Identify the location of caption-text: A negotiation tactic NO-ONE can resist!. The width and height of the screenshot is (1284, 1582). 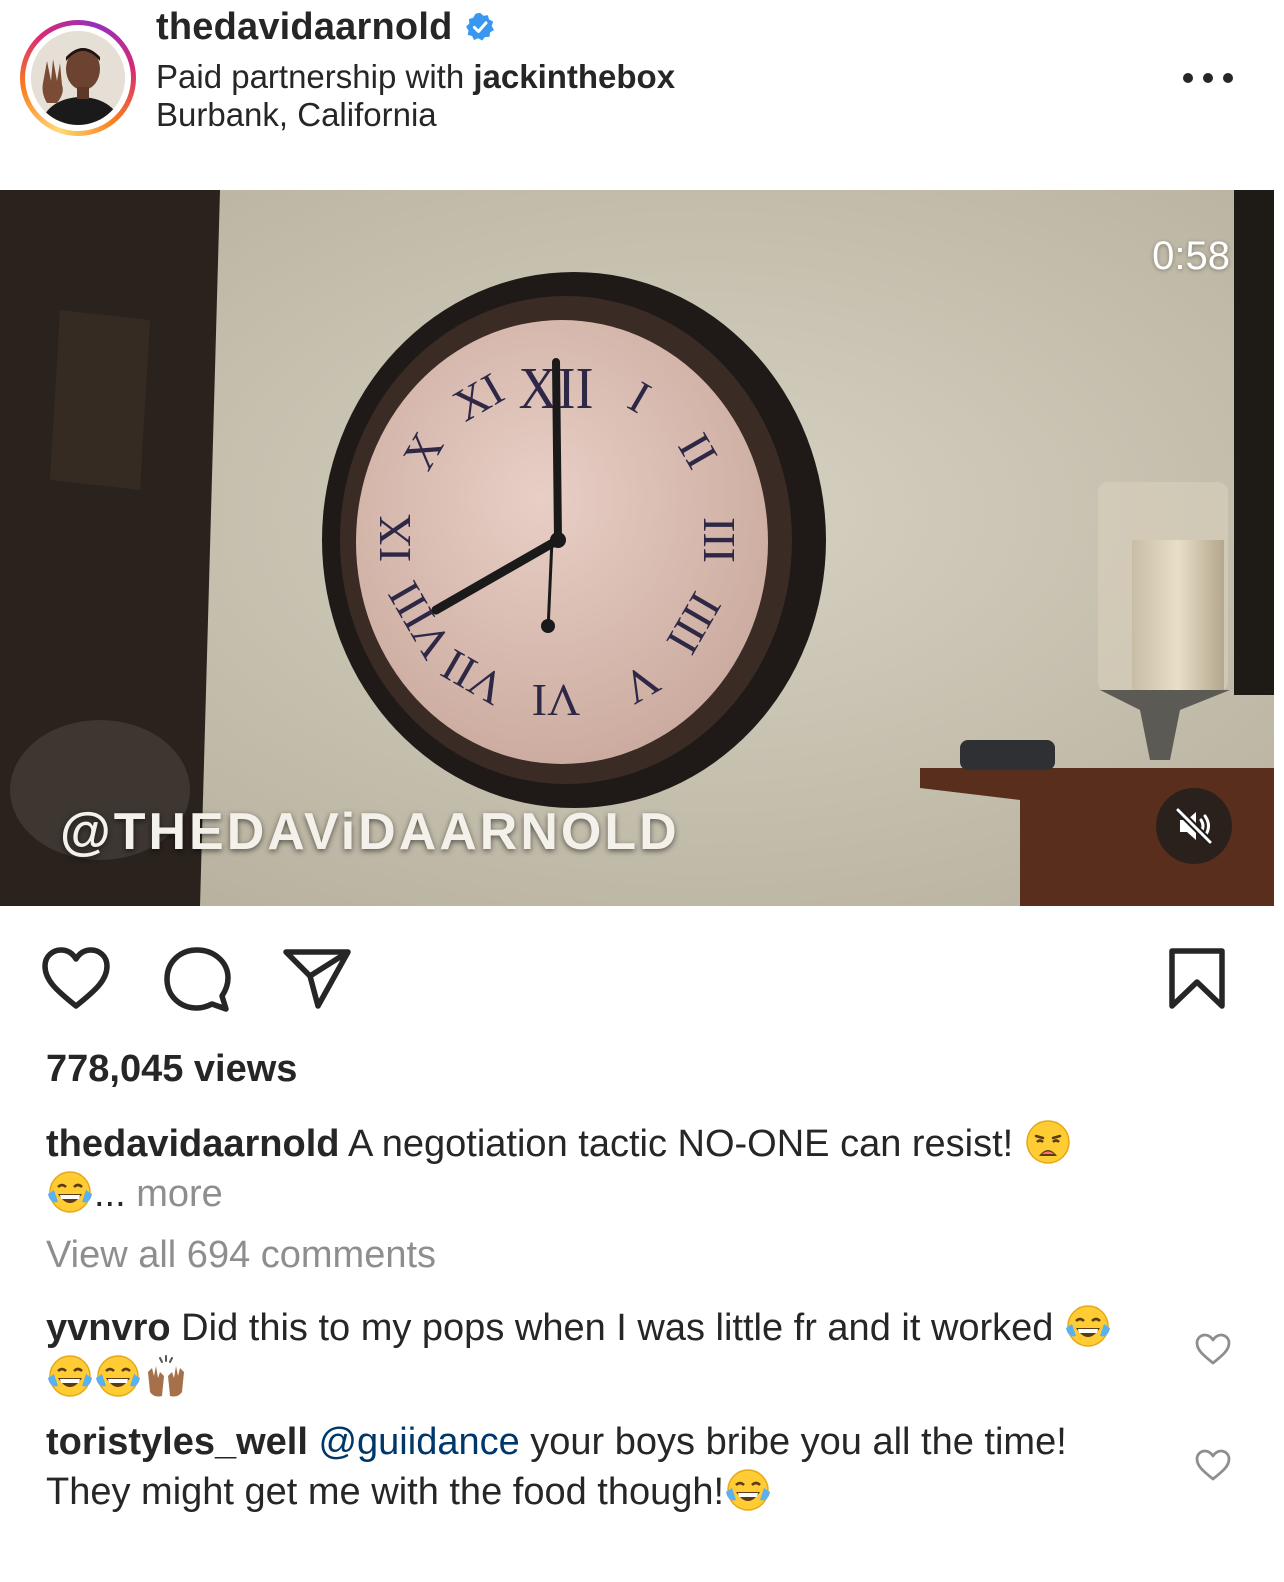
(681, 1144).